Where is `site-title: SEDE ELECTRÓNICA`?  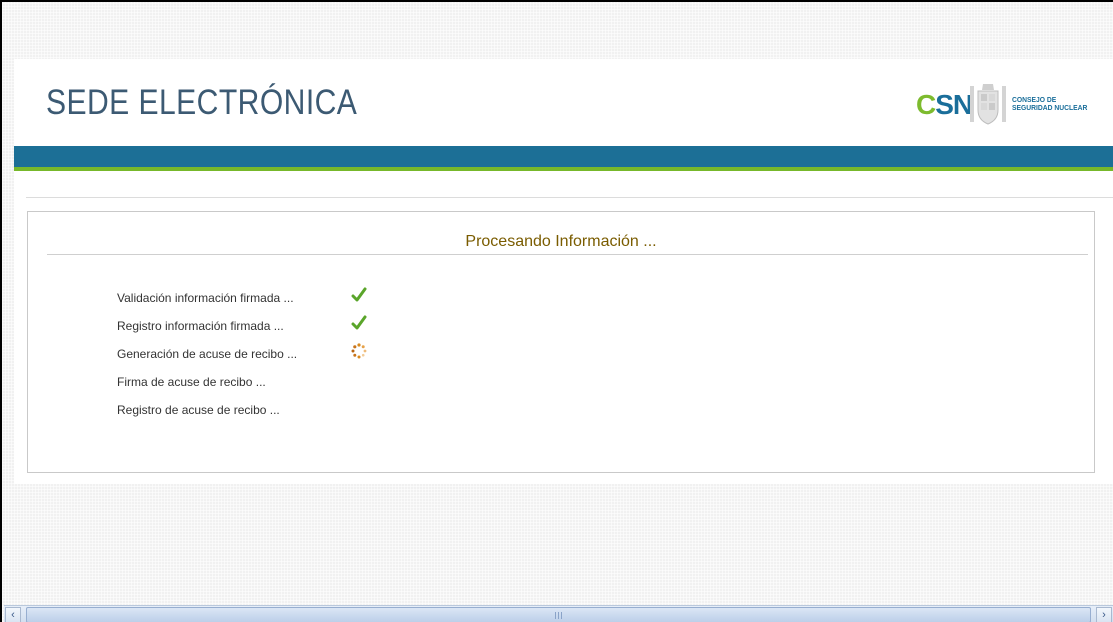 site-title: SEDE ELECTRÓNICA is located at coordinates (202, 102).